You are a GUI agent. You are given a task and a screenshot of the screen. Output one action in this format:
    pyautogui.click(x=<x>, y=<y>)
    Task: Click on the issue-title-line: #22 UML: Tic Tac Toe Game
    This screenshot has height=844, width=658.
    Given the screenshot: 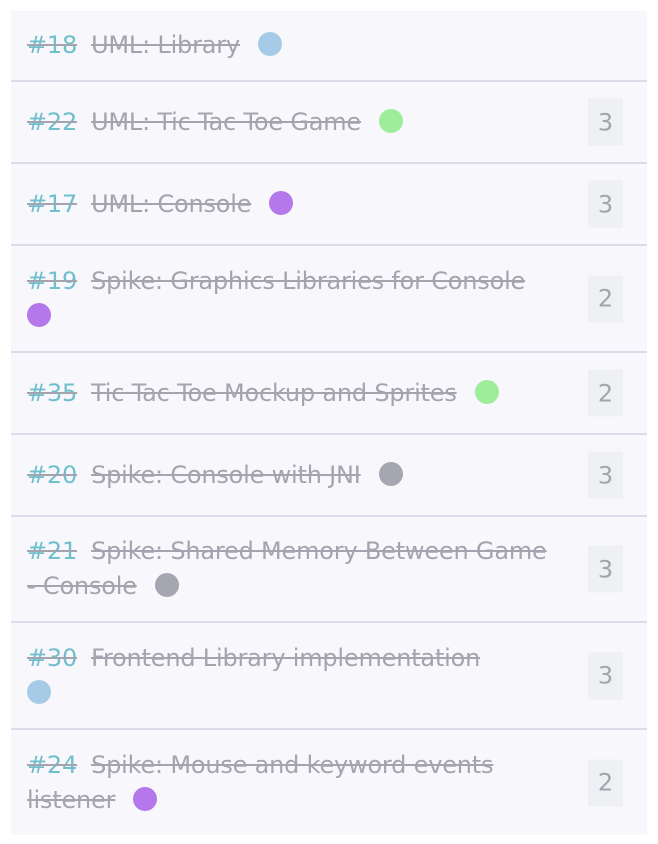 What is the action you would take?
    pyautogui.click(x=215, y=122)
    